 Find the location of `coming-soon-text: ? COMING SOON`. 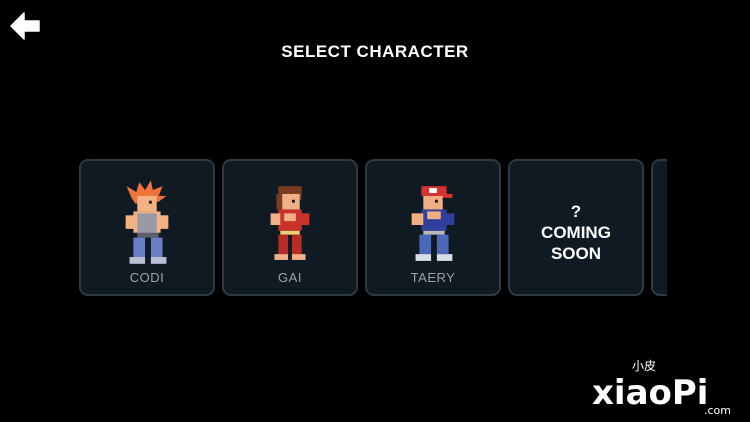

coming-soon-text: ? COMING SOON is located at coordinates (576, 232).